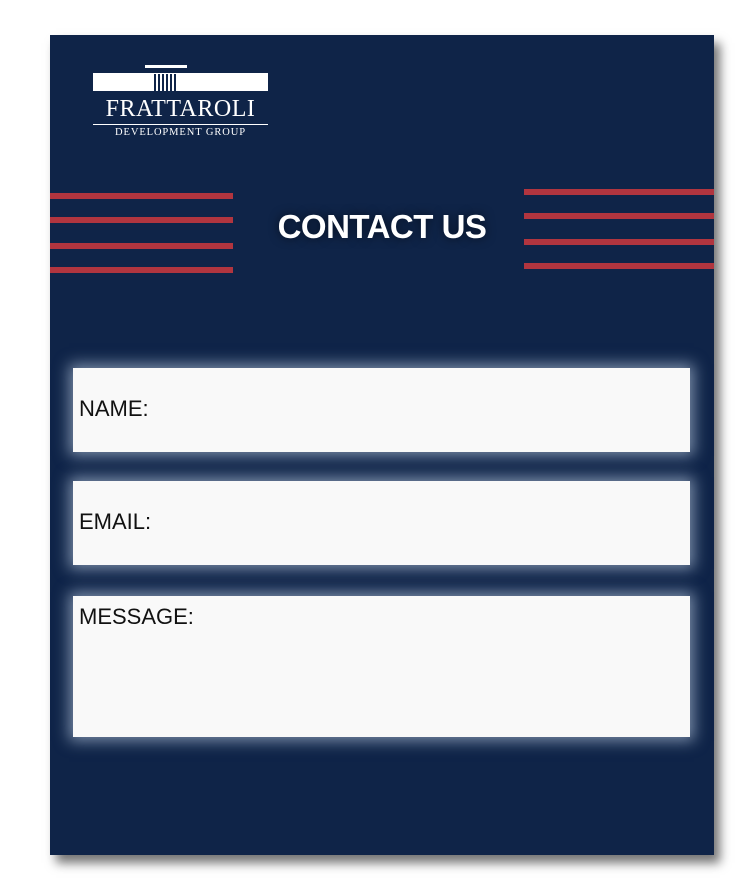 The height and width of the screenshot is (882, 746). Describe the element at coordinates (136, 616) in the screenshot. I see `message-label: MESSAGE:` at that location.